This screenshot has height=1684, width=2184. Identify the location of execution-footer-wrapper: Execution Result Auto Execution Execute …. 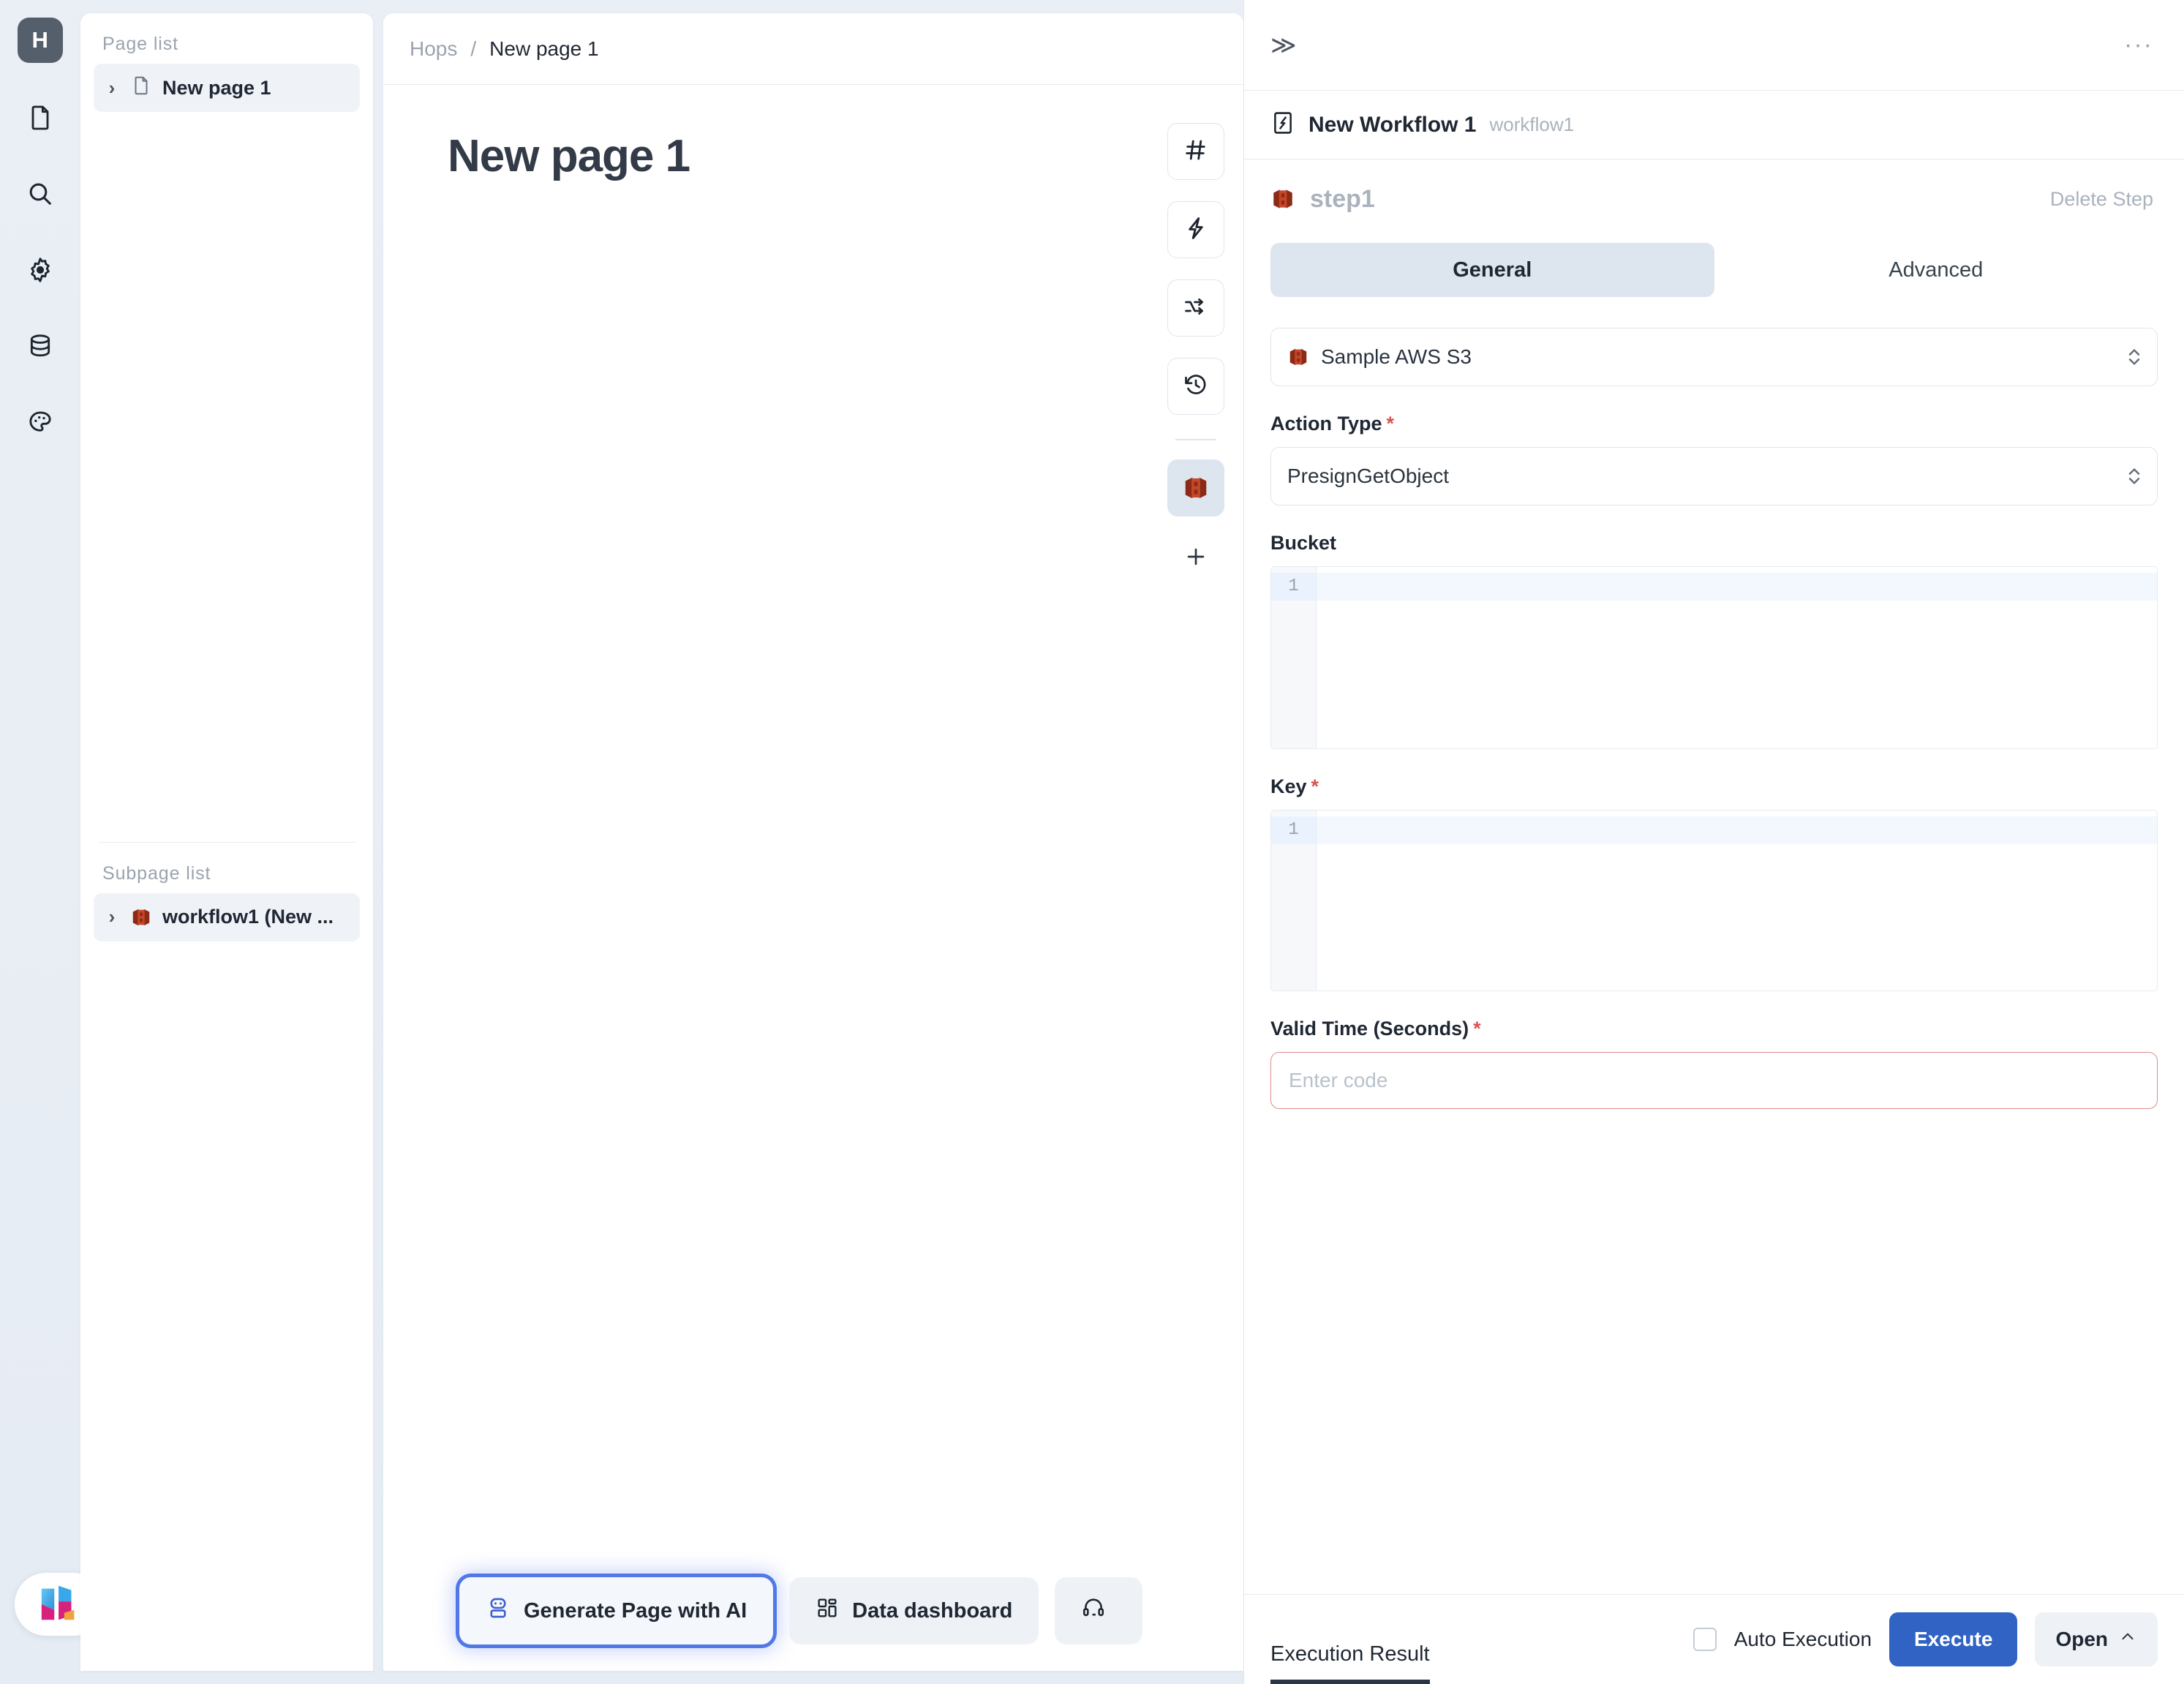
(1714, 1639).